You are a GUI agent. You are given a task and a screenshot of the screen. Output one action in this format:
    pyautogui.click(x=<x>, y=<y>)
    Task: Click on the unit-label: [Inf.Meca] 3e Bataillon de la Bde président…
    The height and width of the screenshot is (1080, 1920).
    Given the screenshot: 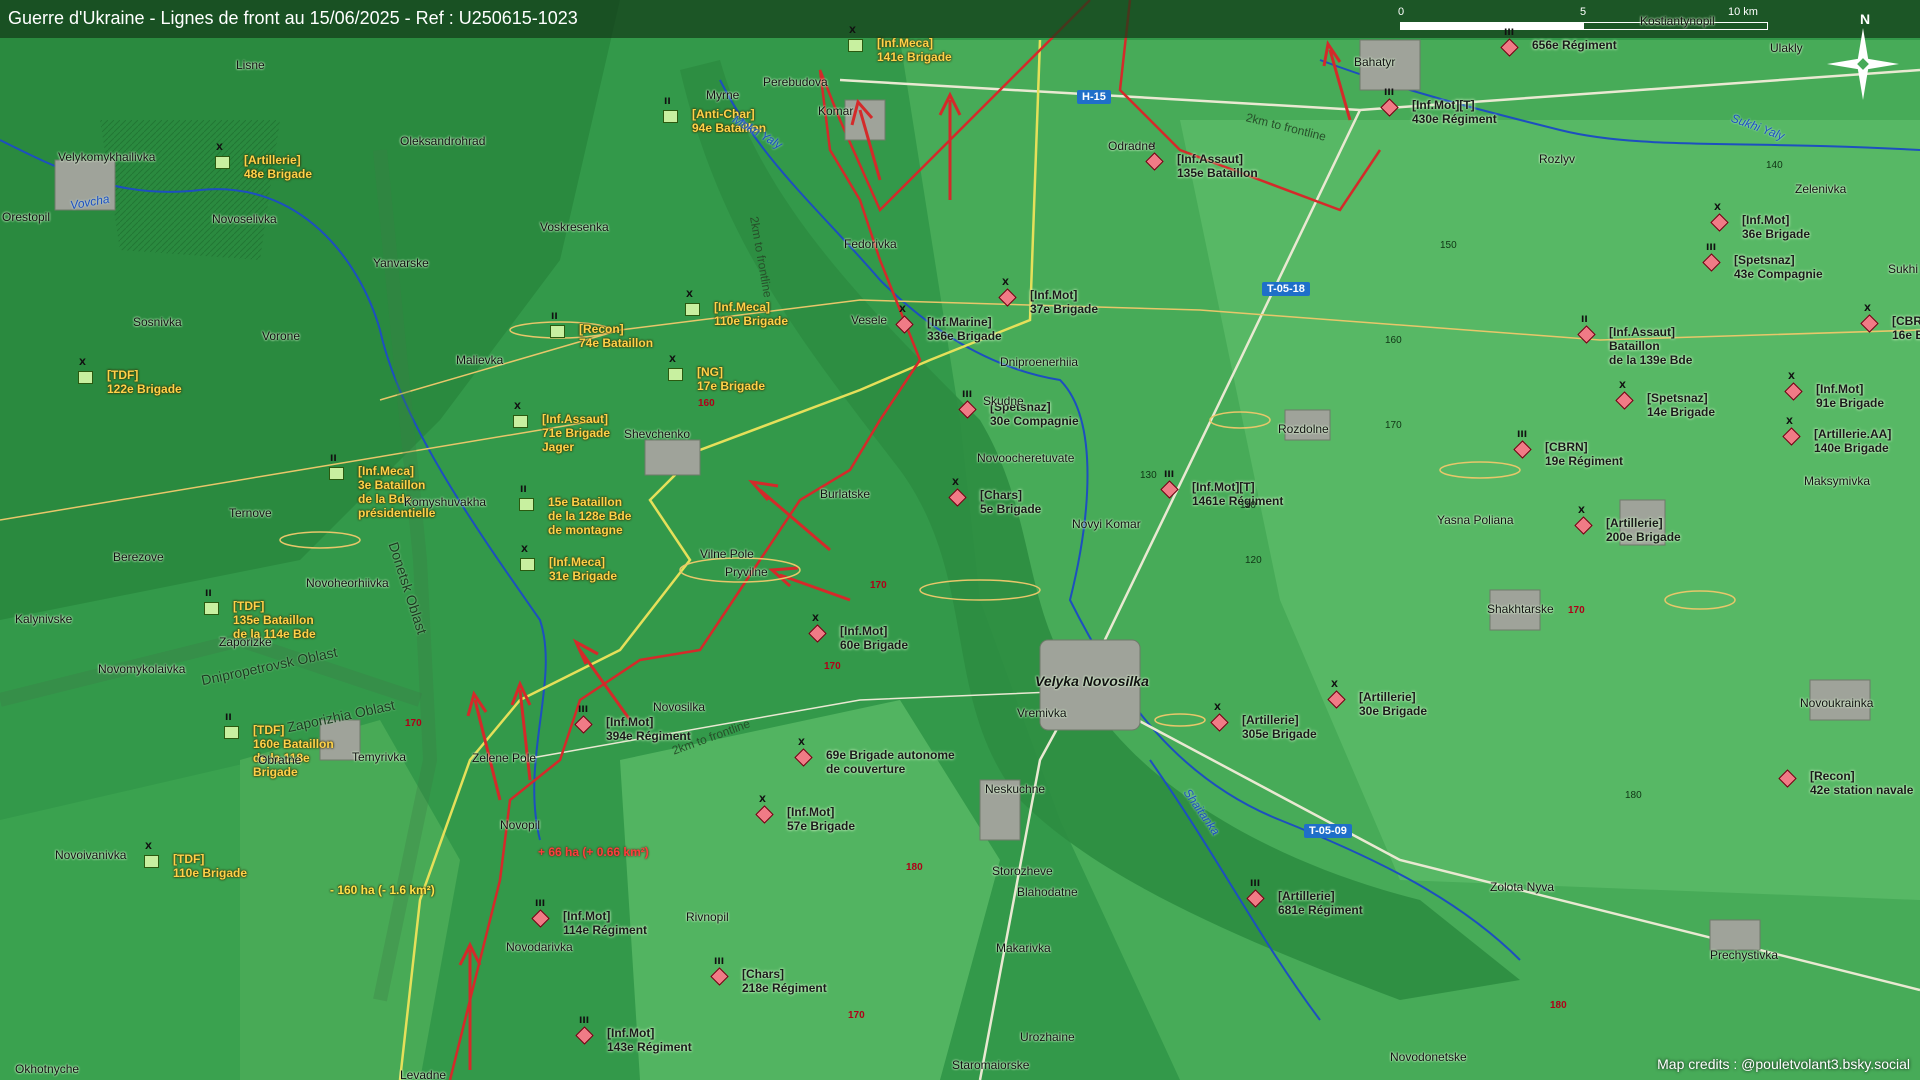 What is the action you would take?
    pyautogui.click(x=397, y=492)
    